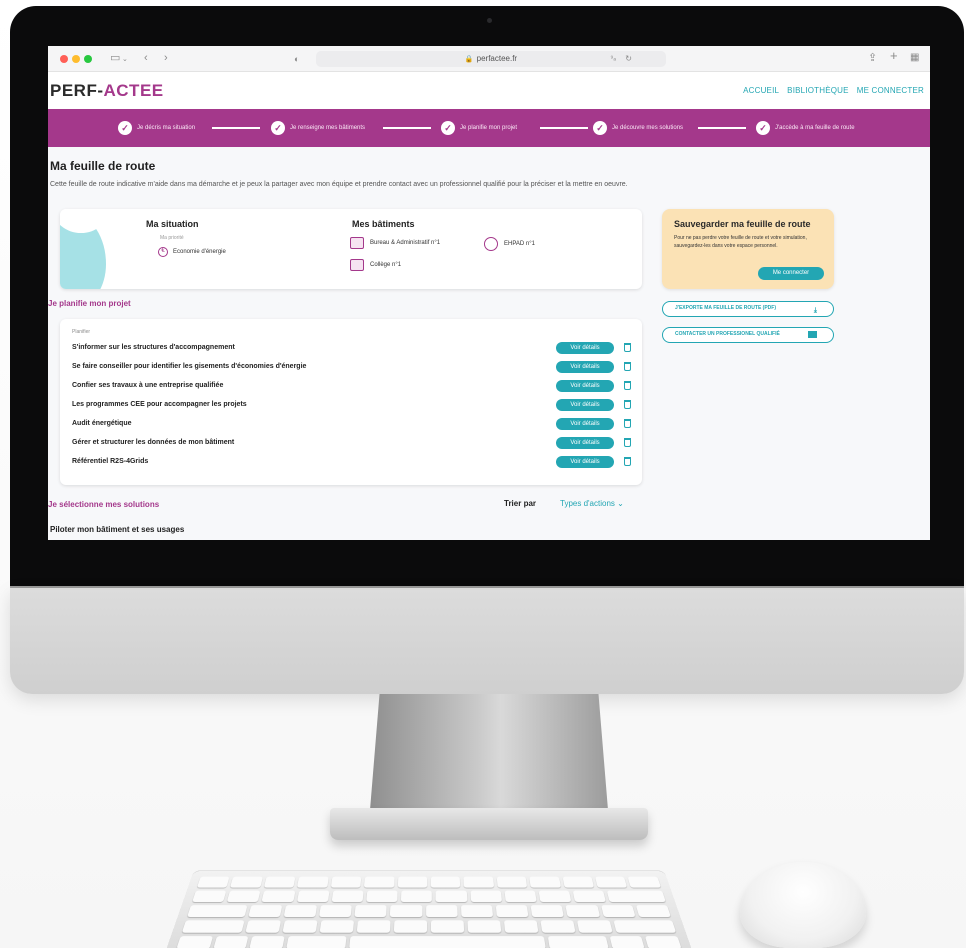 This screenshot has width=966, height=948. I want to click on step-1-label: Je décris ma situation, so click(166, 128).